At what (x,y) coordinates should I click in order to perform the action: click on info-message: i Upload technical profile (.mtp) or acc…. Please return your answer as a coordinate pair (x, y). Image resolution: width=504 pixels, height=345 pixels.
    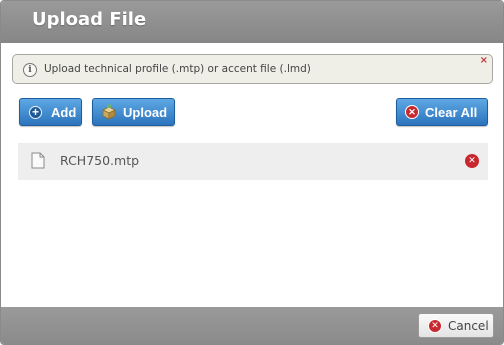
    Looking at the image, I should click on (252, 69).